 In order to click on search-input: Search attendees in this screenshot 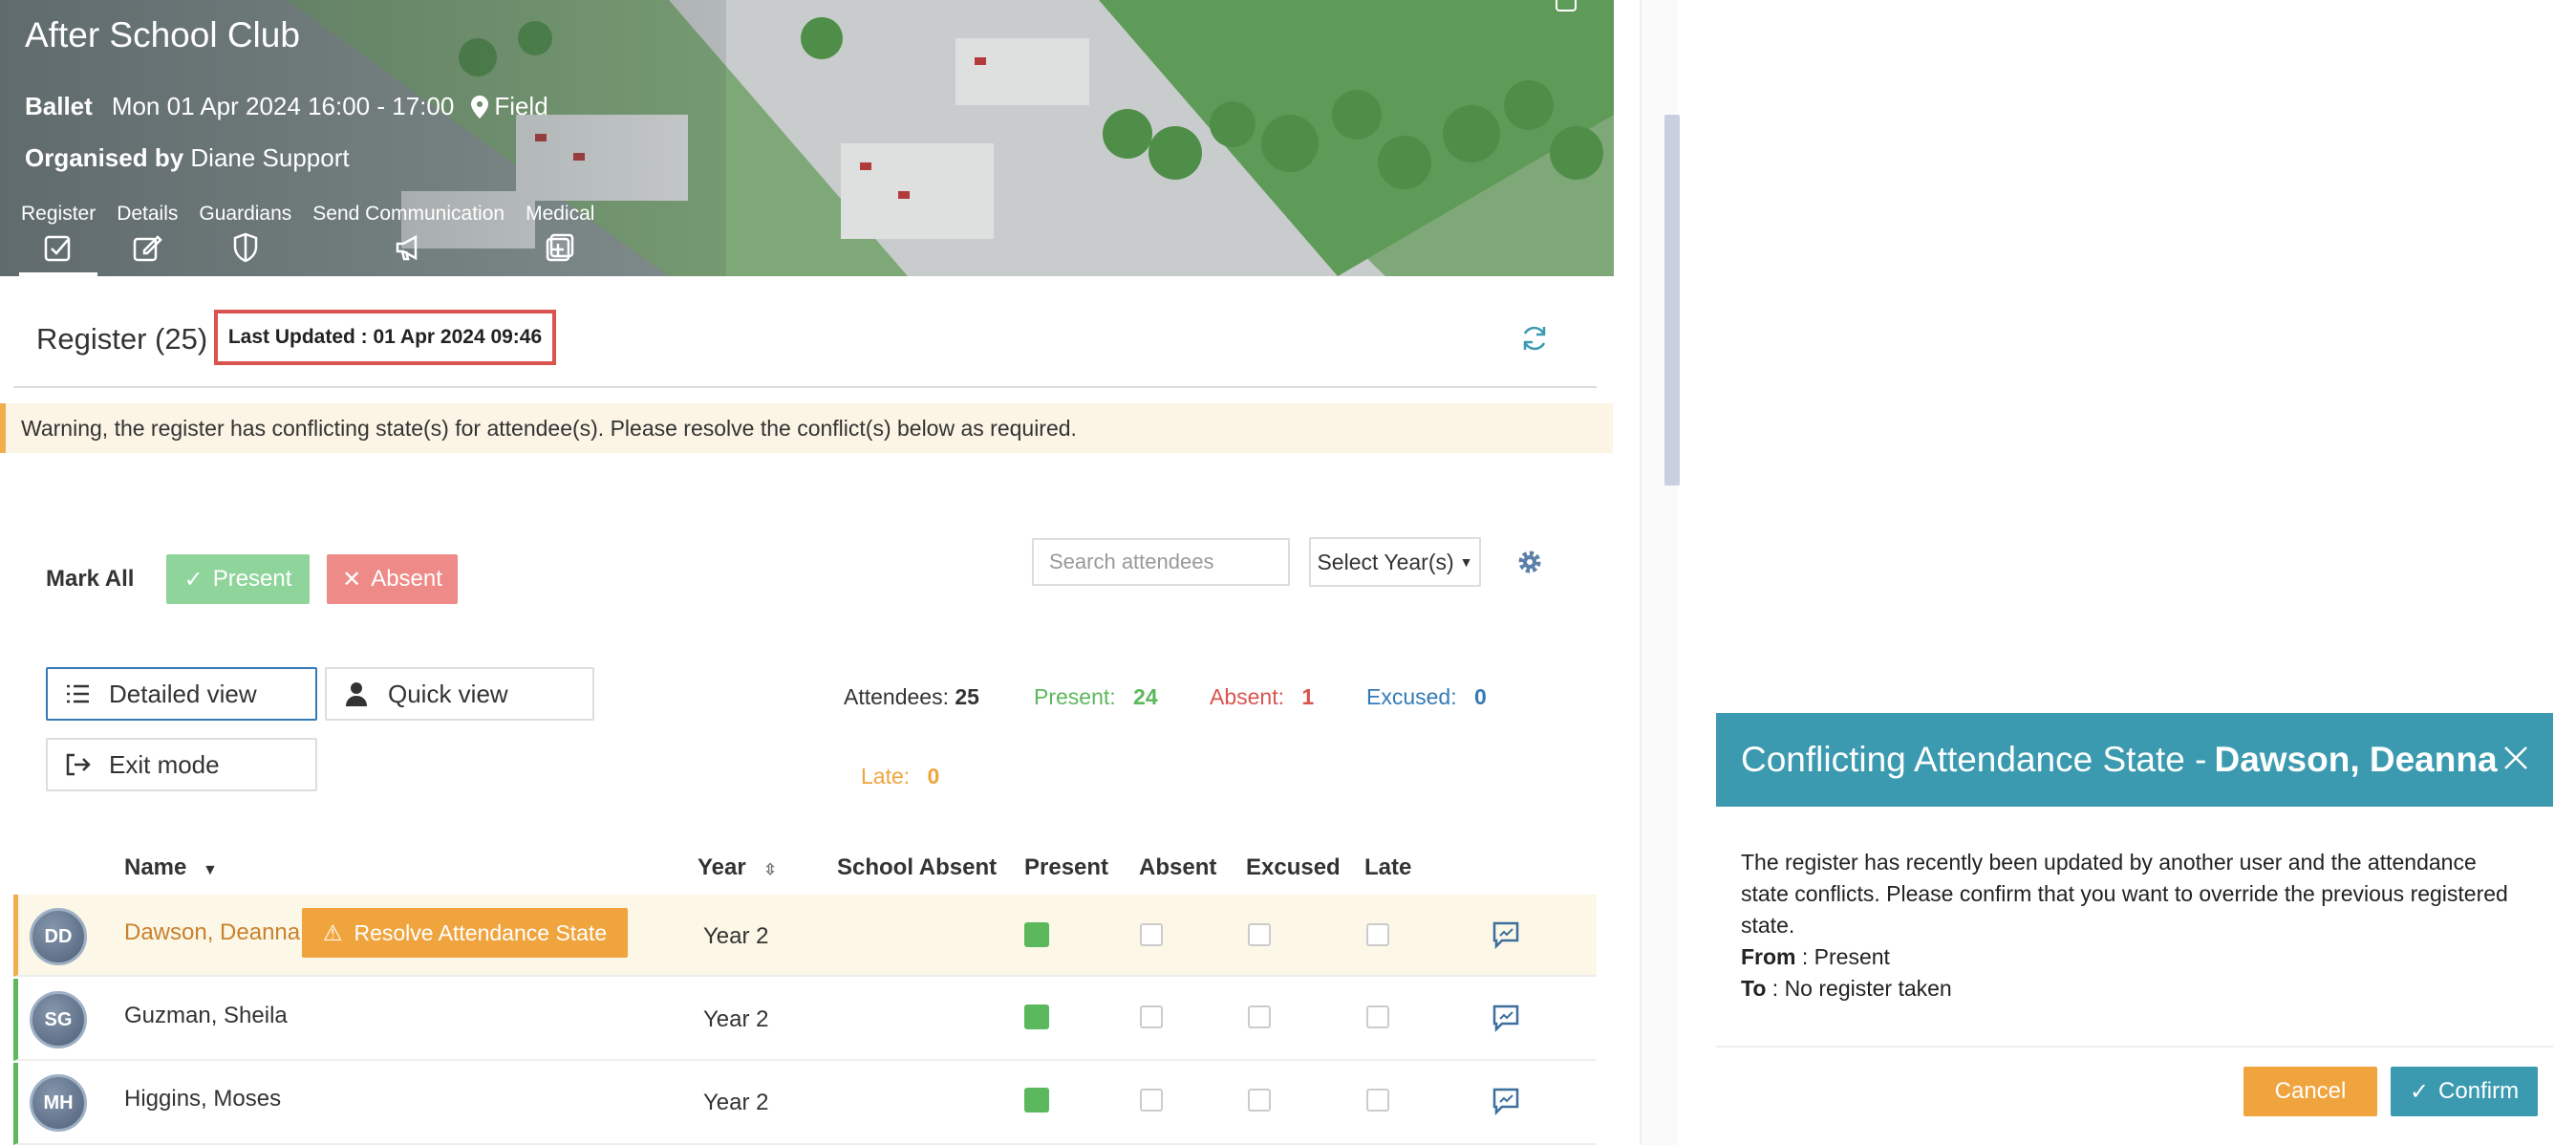, I will do `click(1161, 562)`.